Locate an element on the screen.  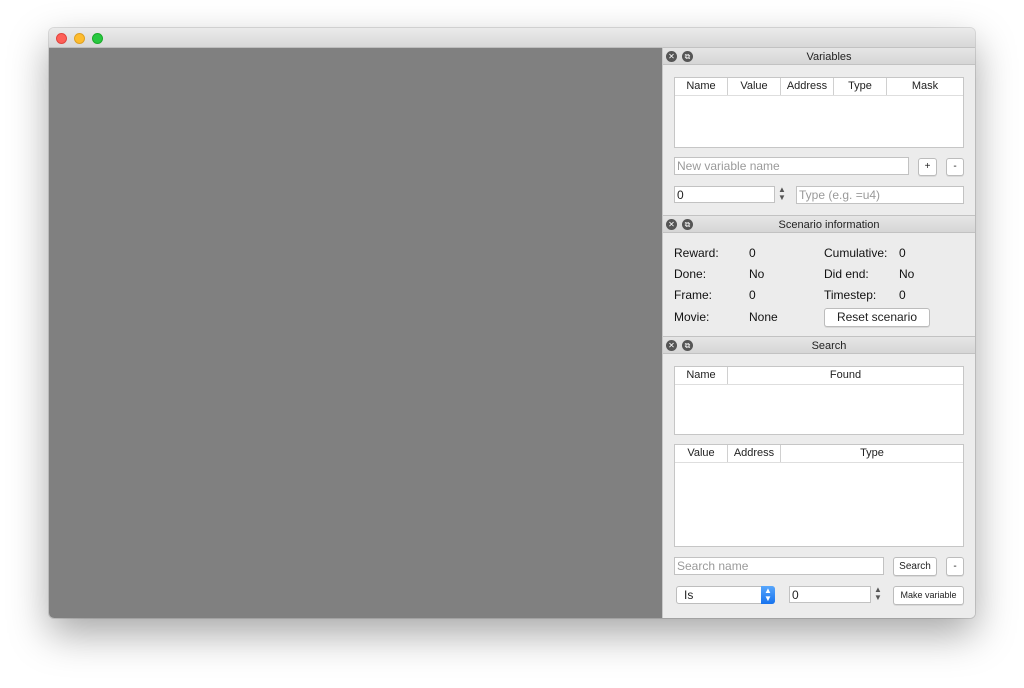
did-end-label: Did end: is located at coordinates (846, 274).